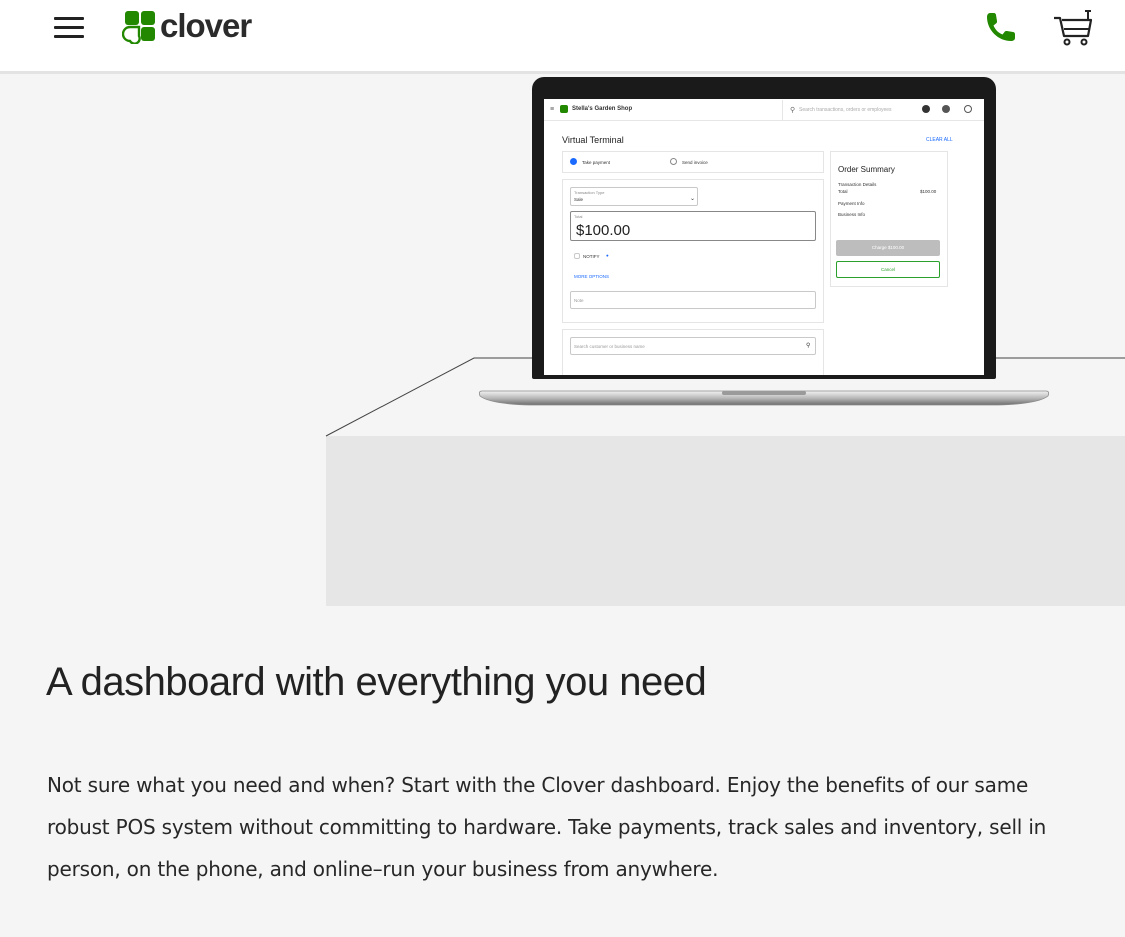 The width and height of the screenshot is (1125, 937). Describe the element at coordinates (851, 203) in the screenshot. I see `laptop-payment-info: Payment Info` at that location.